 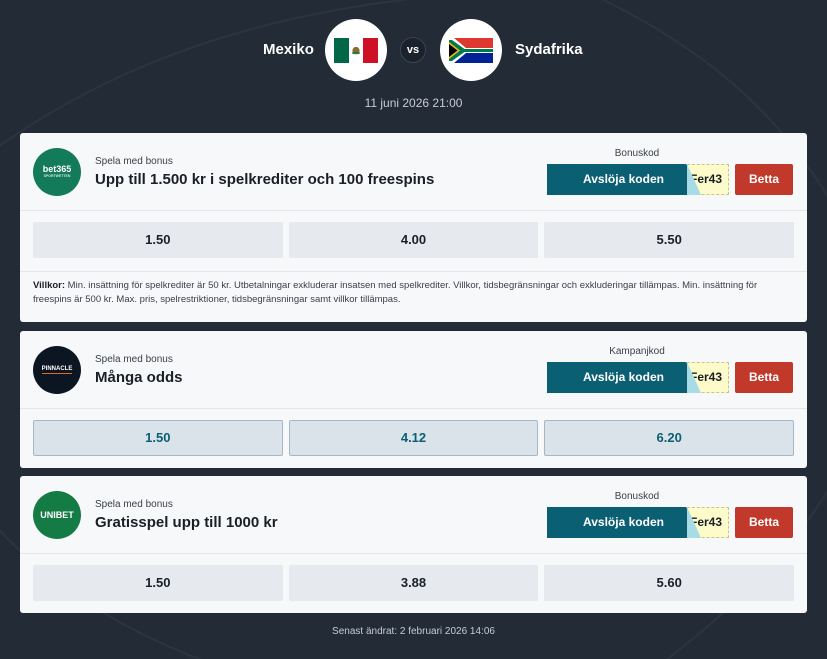 I want to click on bet365-logo-subtext: SPORTWETTEN, so click(x=57, y=176).